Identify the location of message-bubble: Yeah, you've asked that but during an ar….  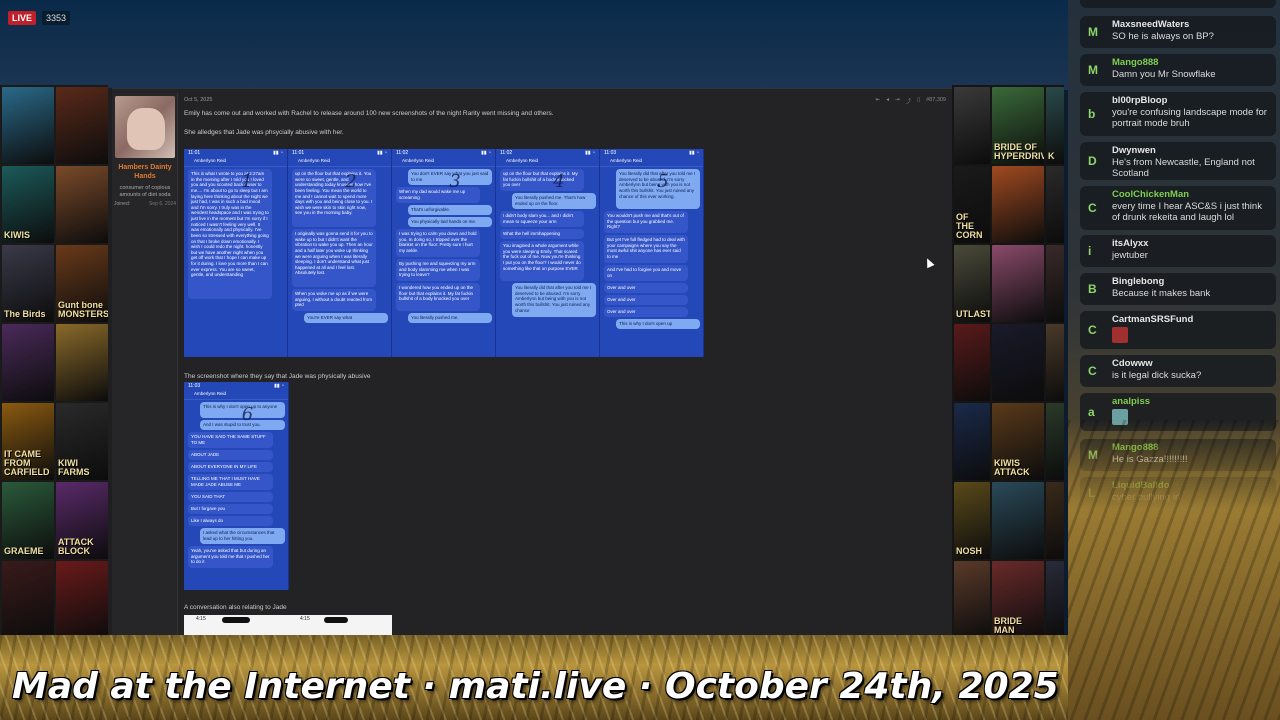
(230, 557).